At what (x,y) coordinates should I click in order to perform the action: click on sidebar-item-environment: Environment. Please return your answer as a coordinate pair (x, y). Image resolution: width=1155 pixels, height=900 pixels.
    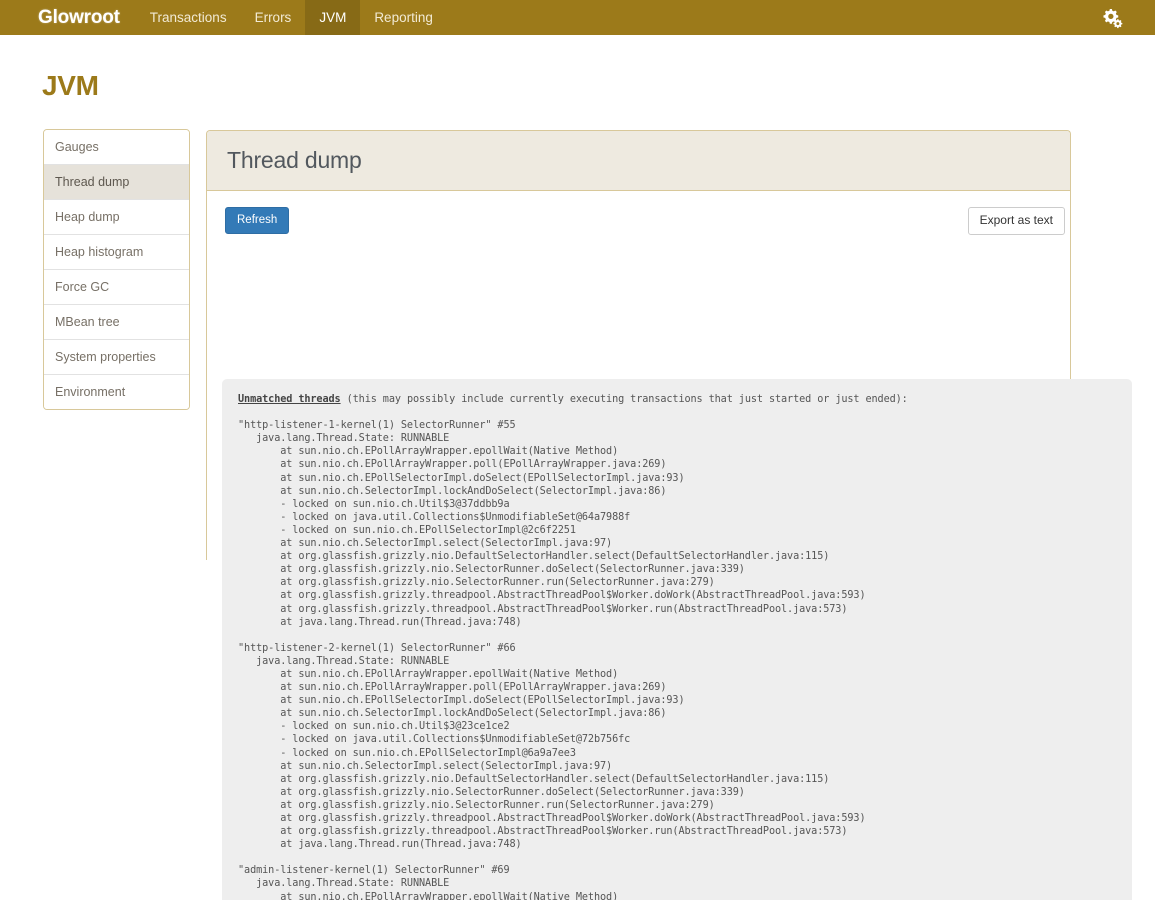
    Looking at the image, I should click on (116, 392).